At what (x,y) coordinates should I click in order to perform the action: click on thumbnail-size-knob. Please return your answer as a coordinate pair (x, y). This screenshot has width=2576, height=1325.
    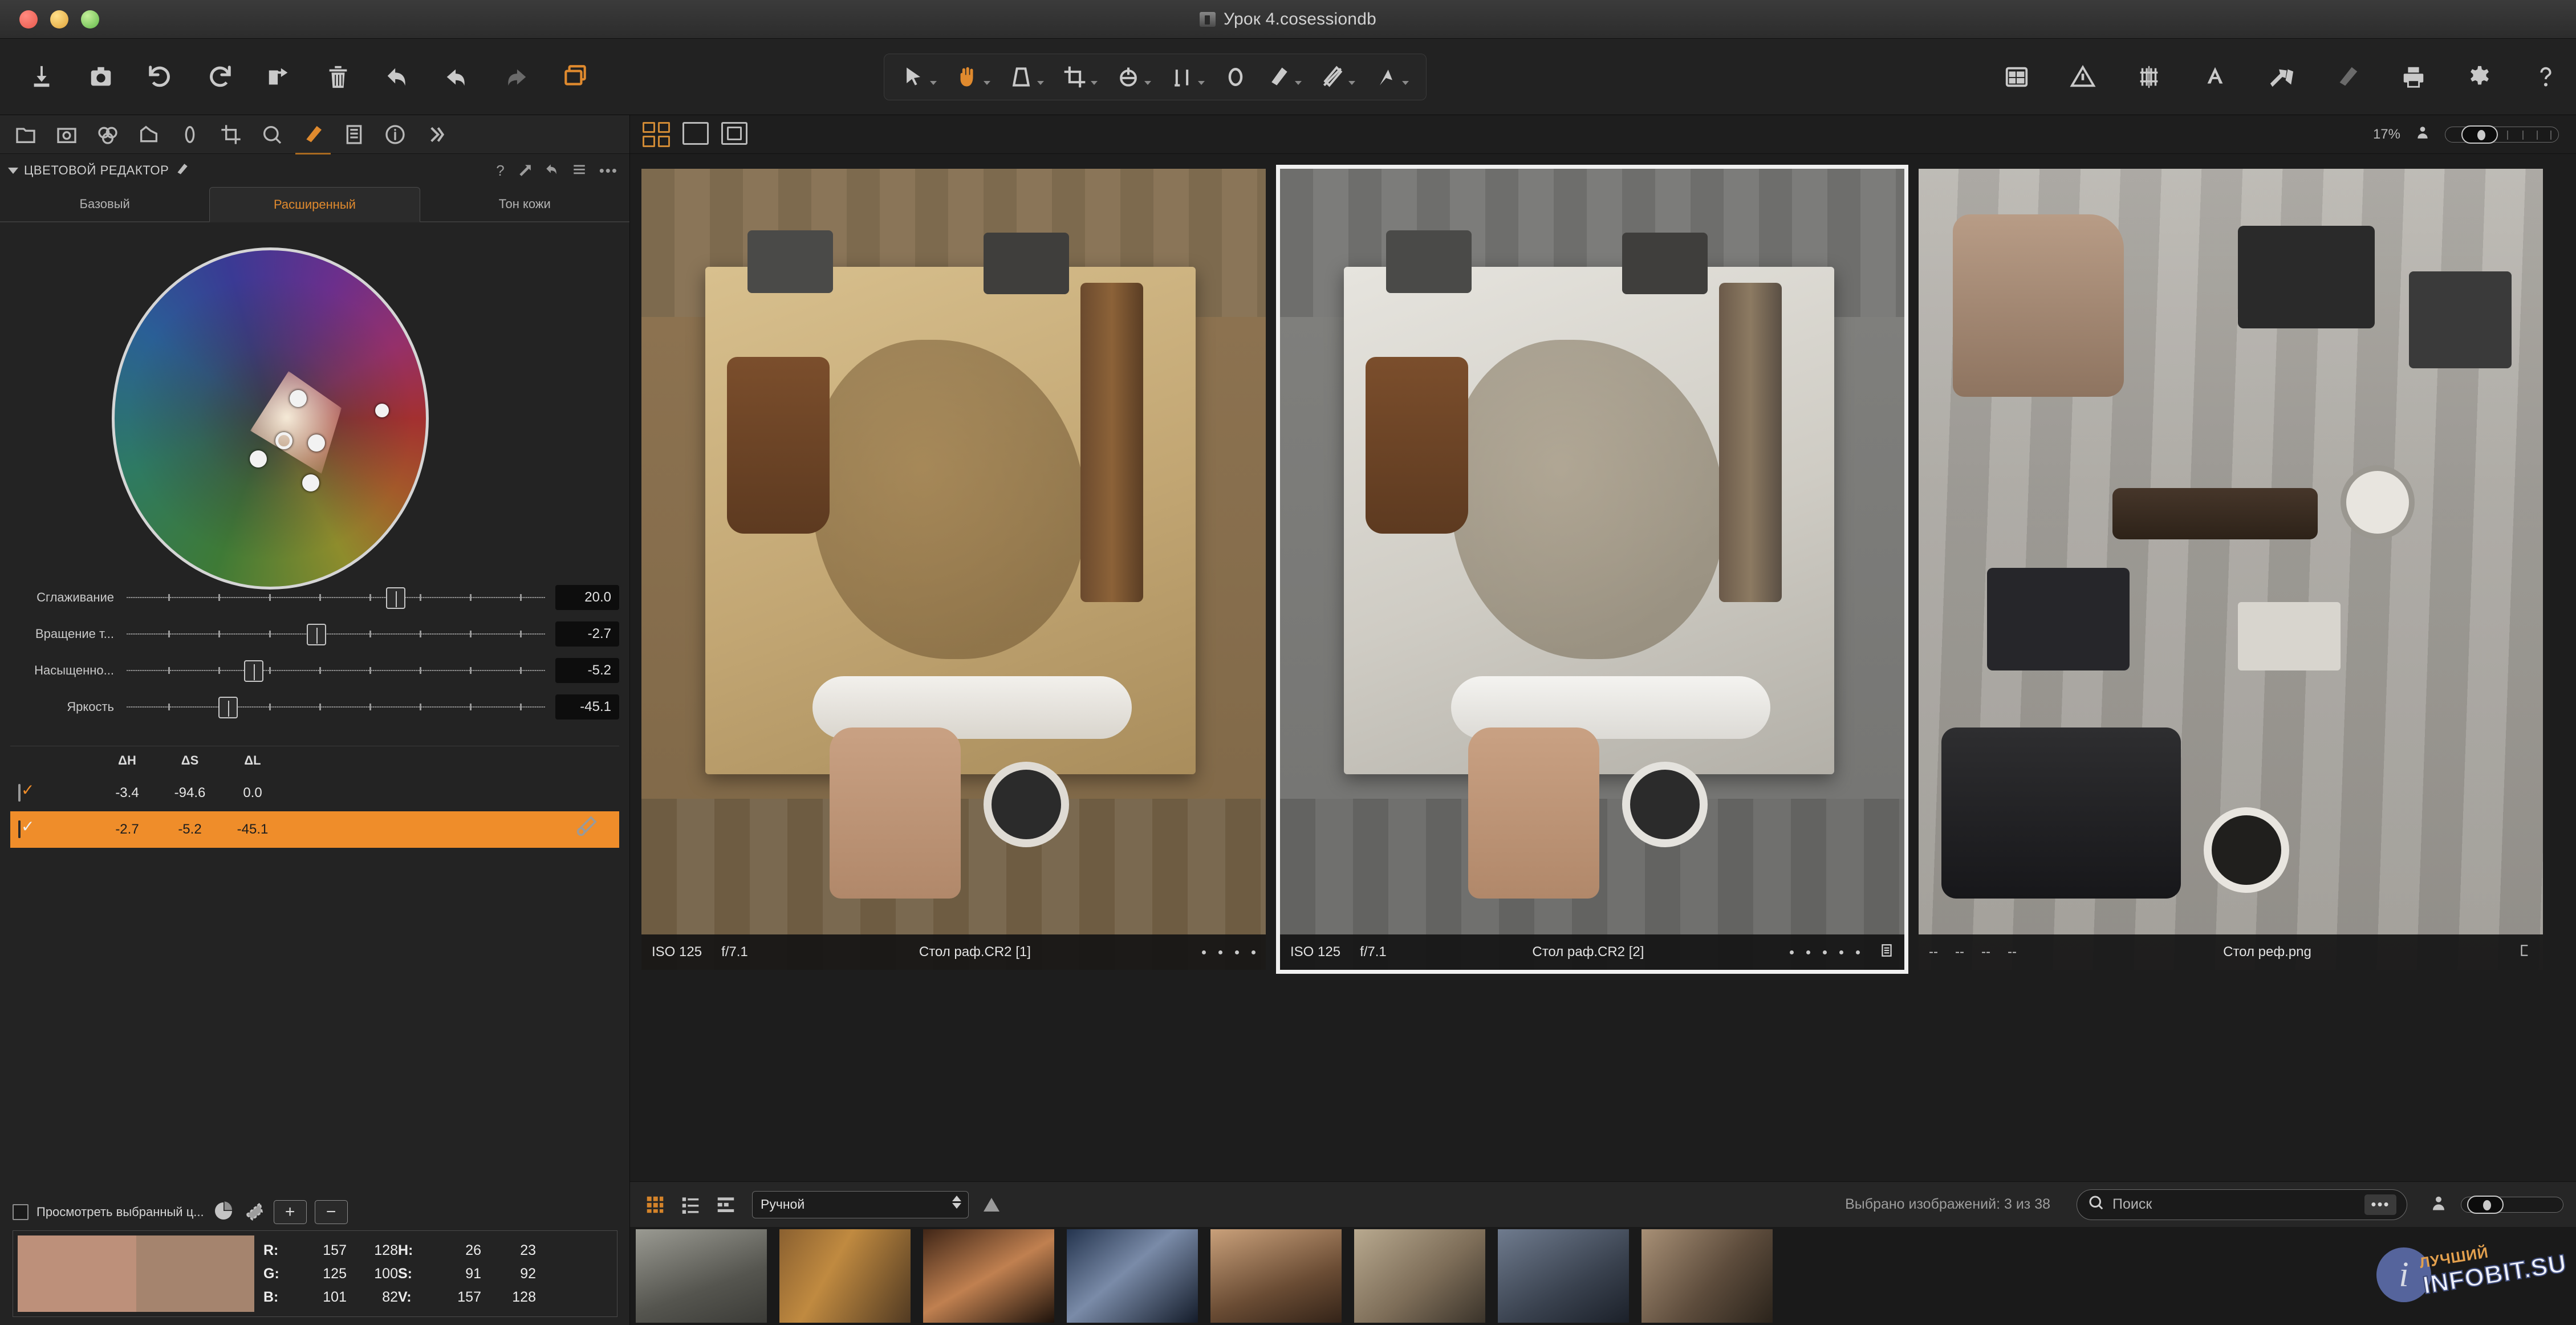
    Looking at the image, I should click on (2485, 1204).